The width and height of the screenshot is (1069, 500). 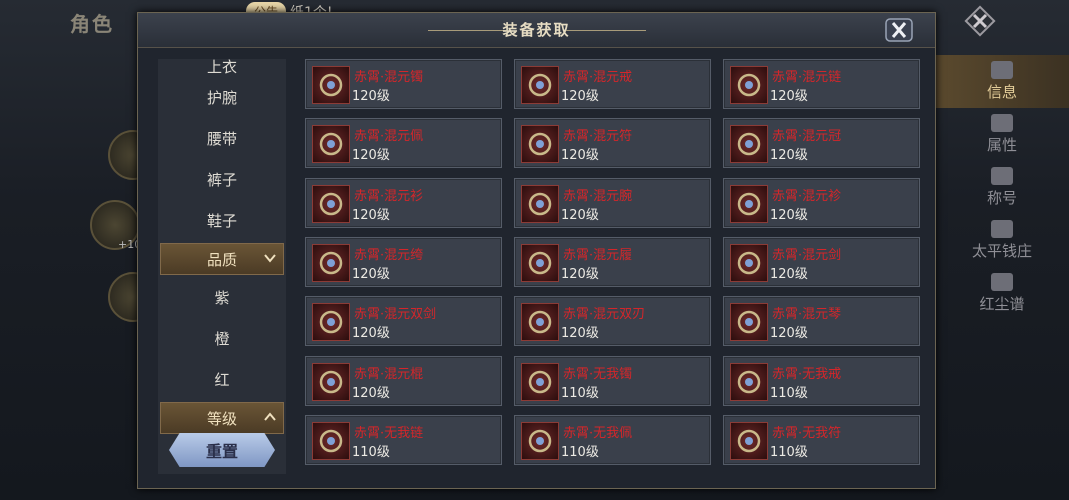 What do you see at coordinates (1002, 134) in the screenshot?
I see `tab-attributes: 属性` at bounding box center [1002, 134].